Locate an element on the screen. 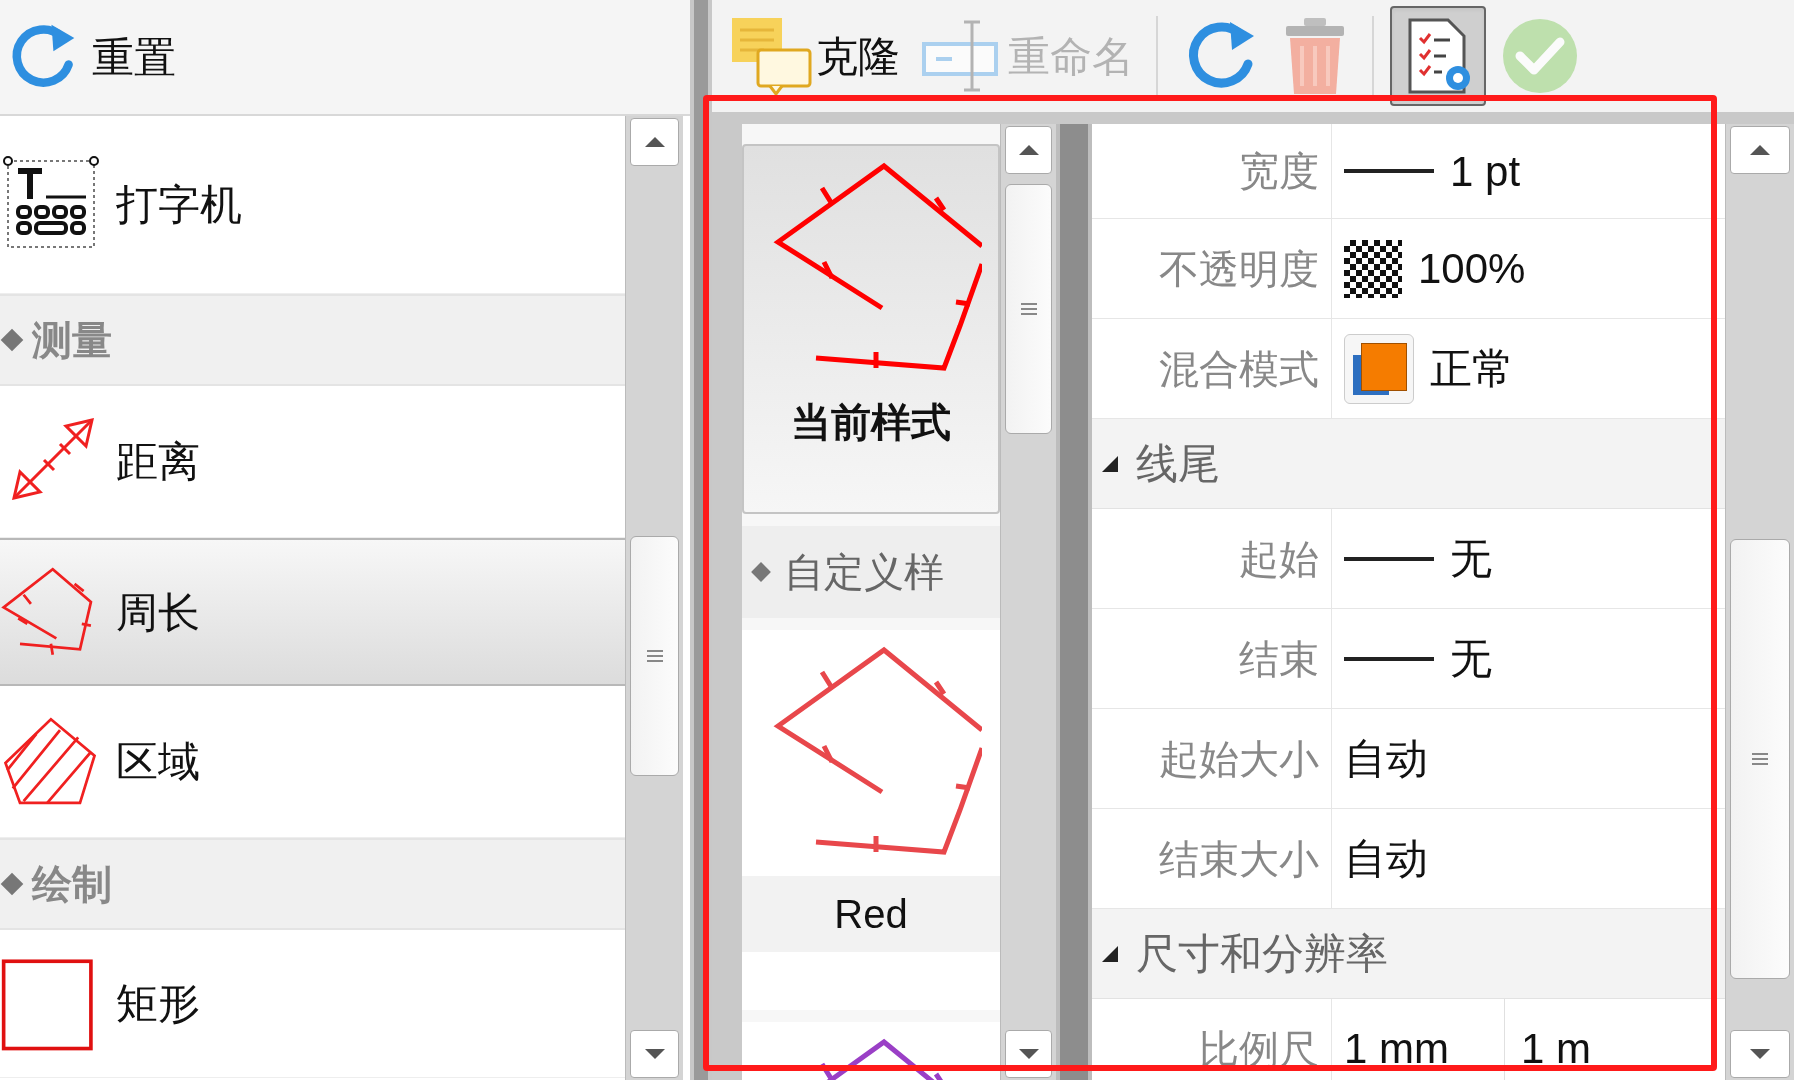 The width and height of the screenshot is (1794, 1080). property-label: 宽度 is located at coordinates (1212, 171).